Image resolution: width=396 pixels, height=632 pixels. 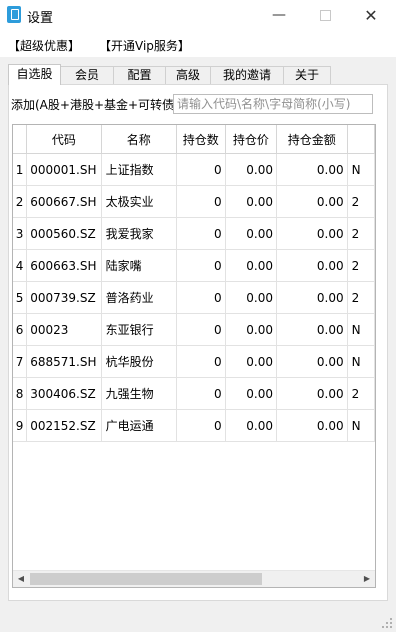 What do you see at coordinates (87, 75) in the screenshot?
I see `tab-member: 会员` at bounding box center [87, 75].